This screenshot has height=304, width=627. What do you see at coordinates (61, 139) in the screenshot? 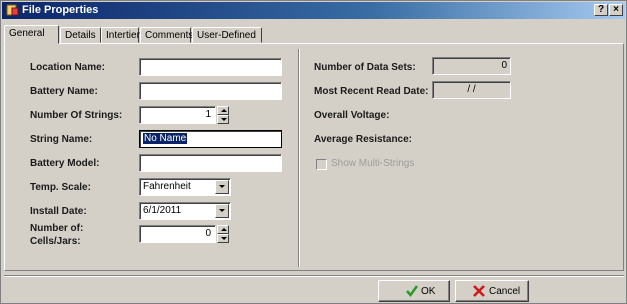
I see `string-name-label: String Name:` at bounding box center [61, 139].